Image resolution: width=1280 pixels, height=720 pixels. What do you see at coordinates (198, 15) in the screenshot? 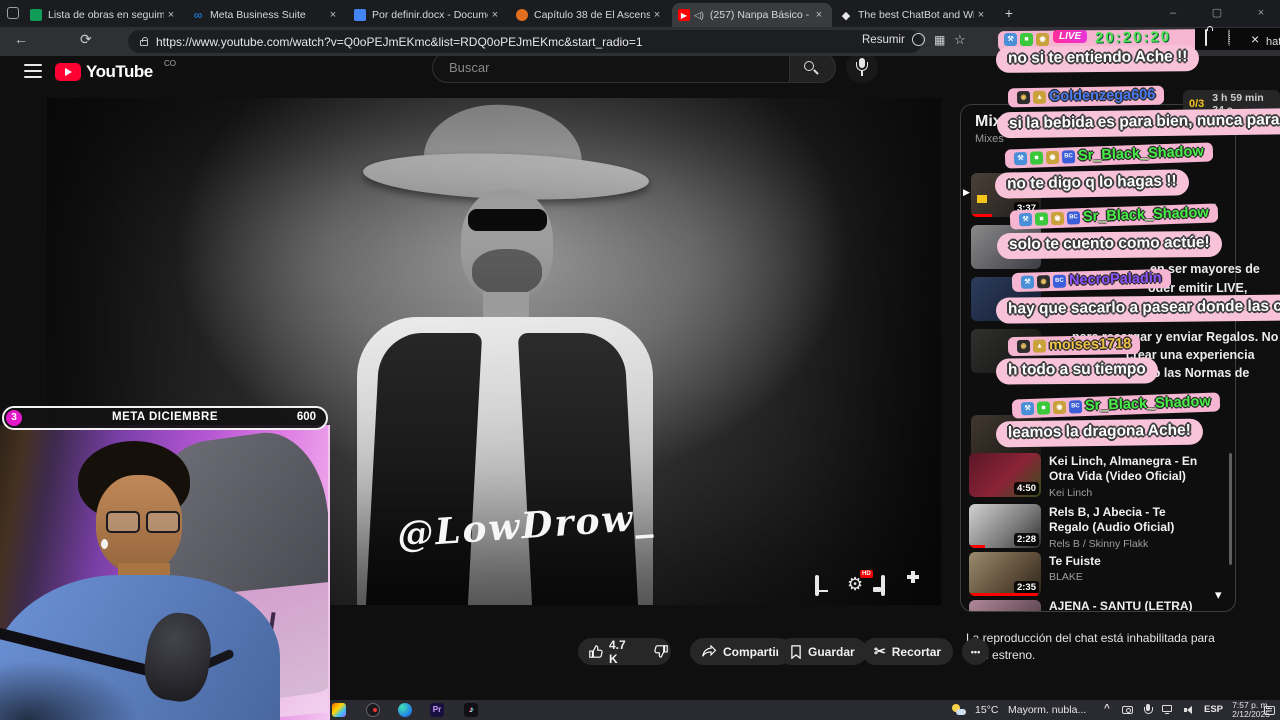
I see `meta-favicon: ∞` at bounding box center [198, 15].